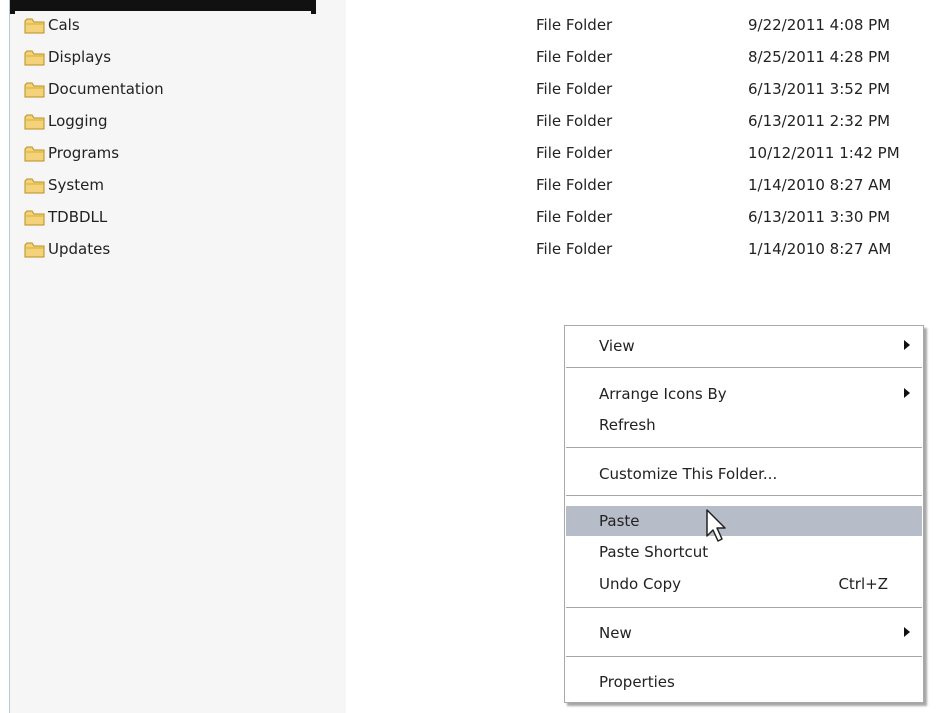 This screenshot has height=713, width=942. What do you see at coordinates (77, 217) in the screenshot?
I see `file-name: TDBDLL` at bounding box center [77, 217].